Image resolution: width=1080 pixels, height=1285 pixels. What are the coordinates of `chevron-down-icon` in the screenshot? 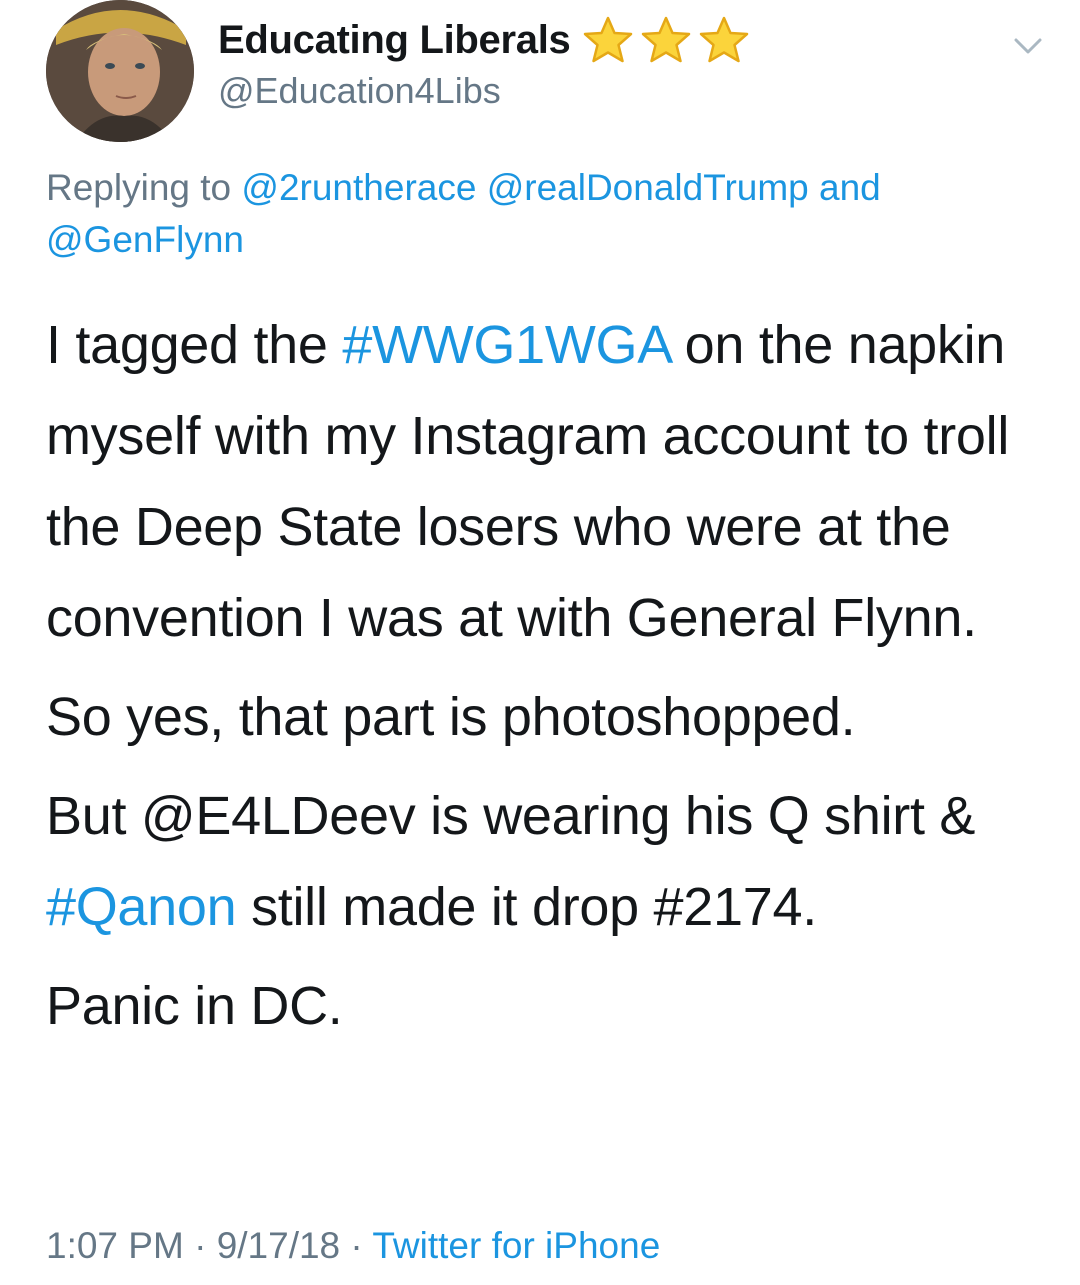 It's located at (1028, 46).